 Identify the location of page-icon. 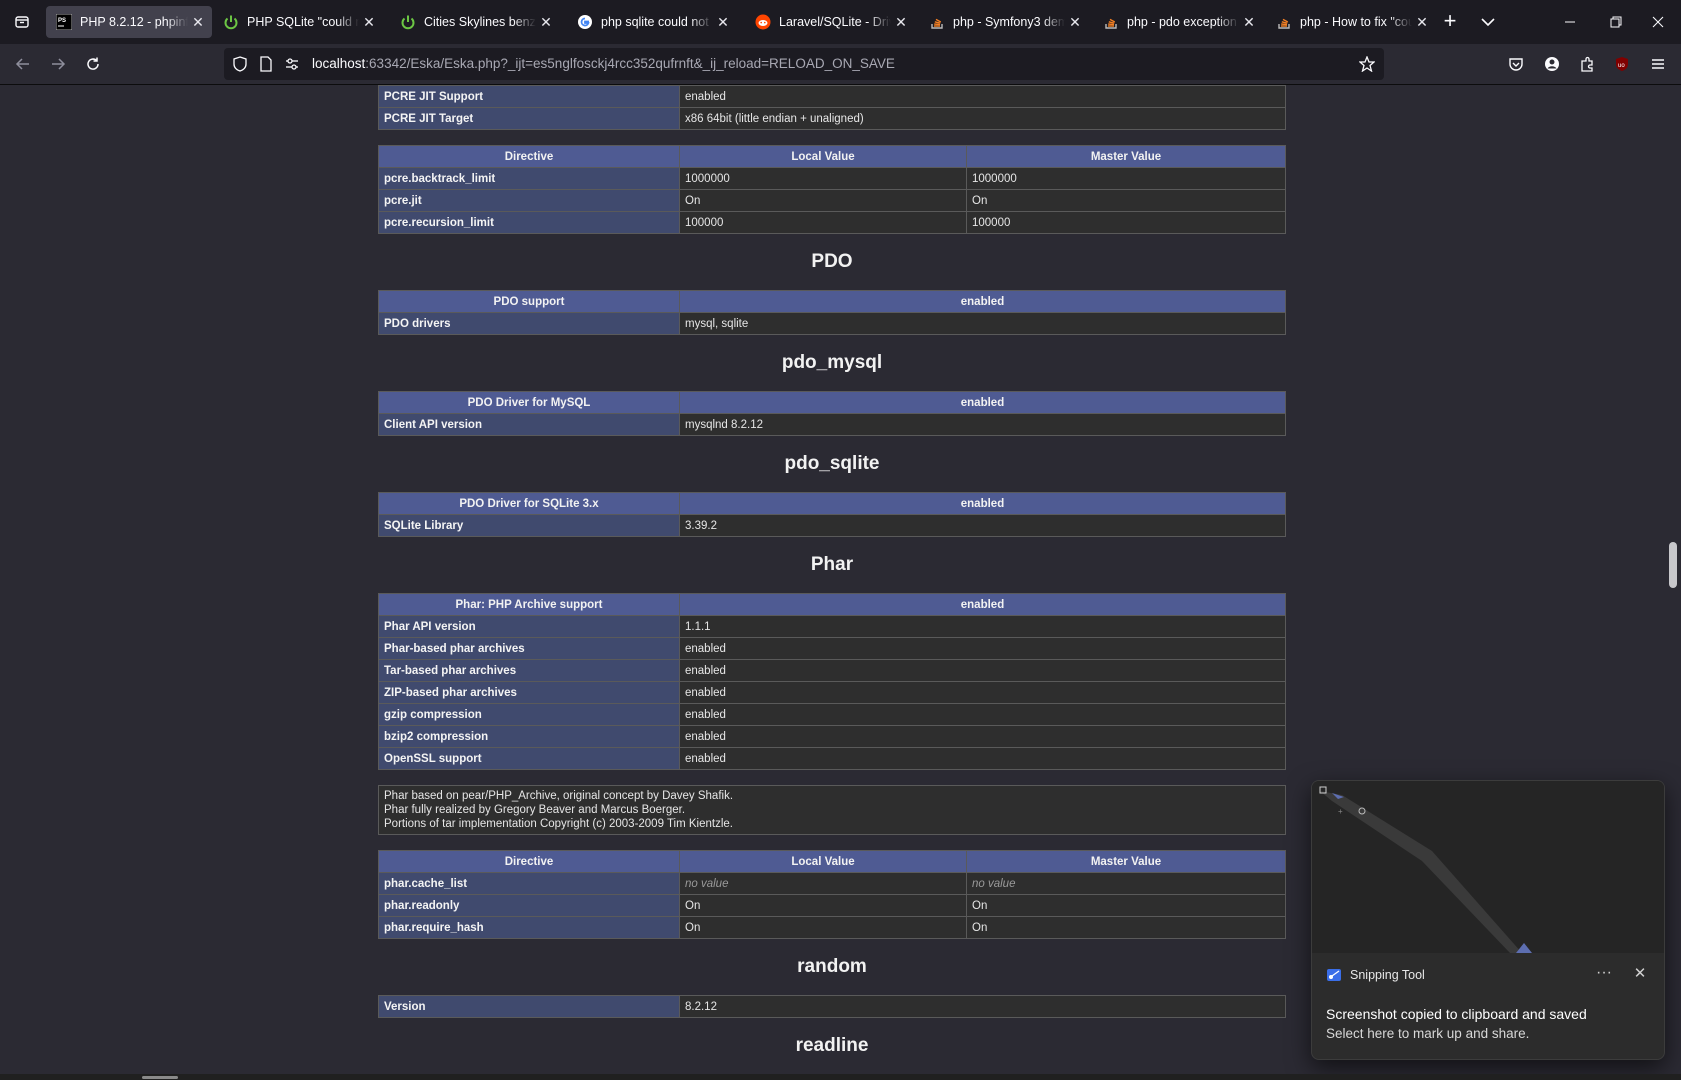
(266, 64).